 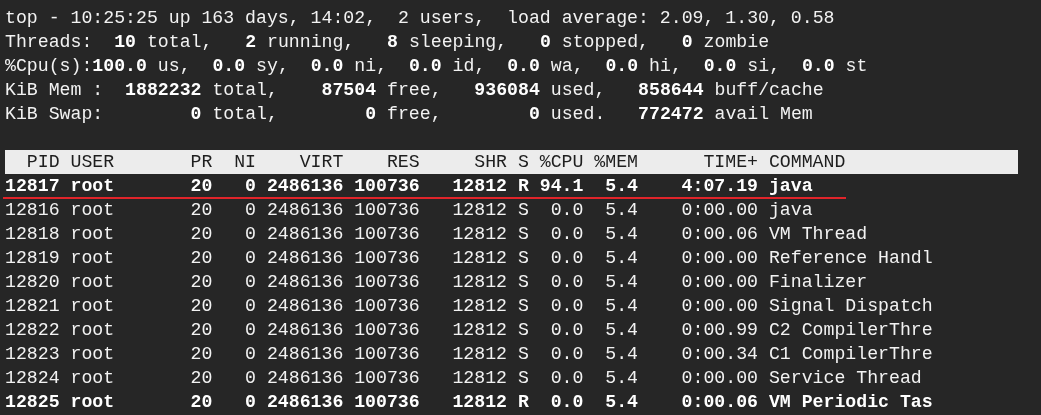 What do you see at coordinates (850, 402) in the screenshot?
I see `table-cell-text: VM Periodic Tas` at bounding box center [850, 402].